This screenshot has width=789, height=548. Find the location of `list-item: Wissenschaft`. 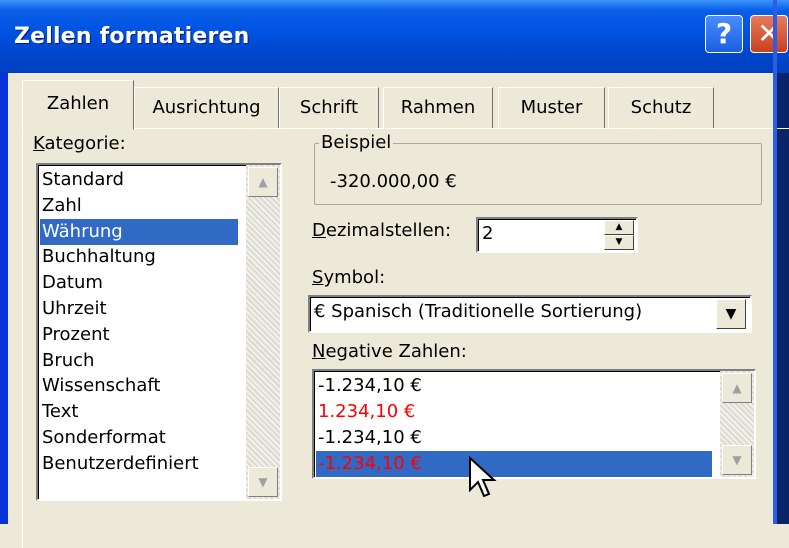

list-item: Wissenschaft is located at coordinates (139, 386).